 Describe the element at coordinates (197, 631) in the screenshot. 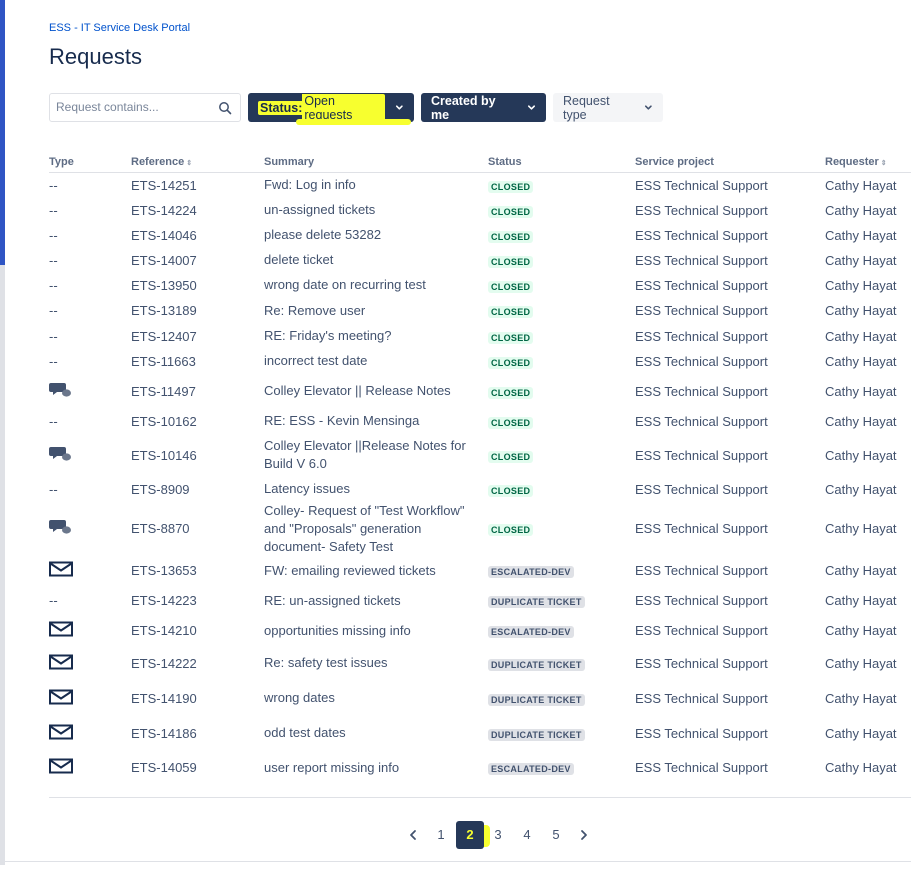

I see `cell-reference: ETS-14210` at that location.